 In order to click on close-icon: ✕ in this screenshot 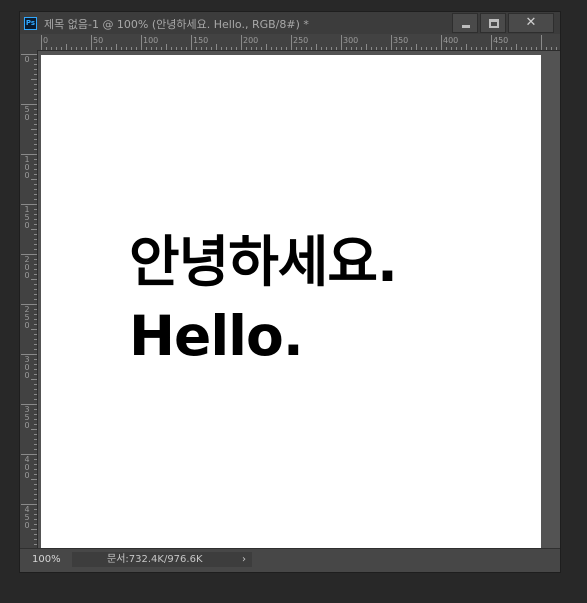, I will do `click(531, 22)`.